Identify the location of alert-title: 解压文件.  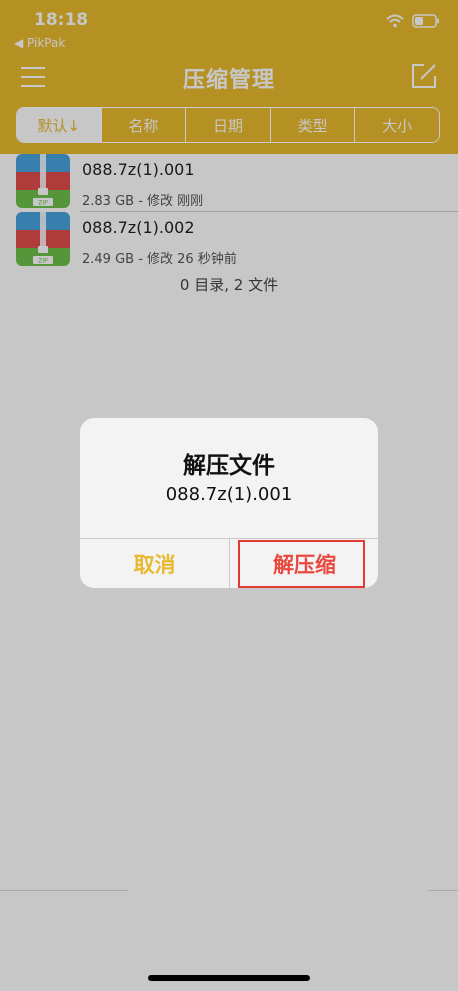
(229, 466).